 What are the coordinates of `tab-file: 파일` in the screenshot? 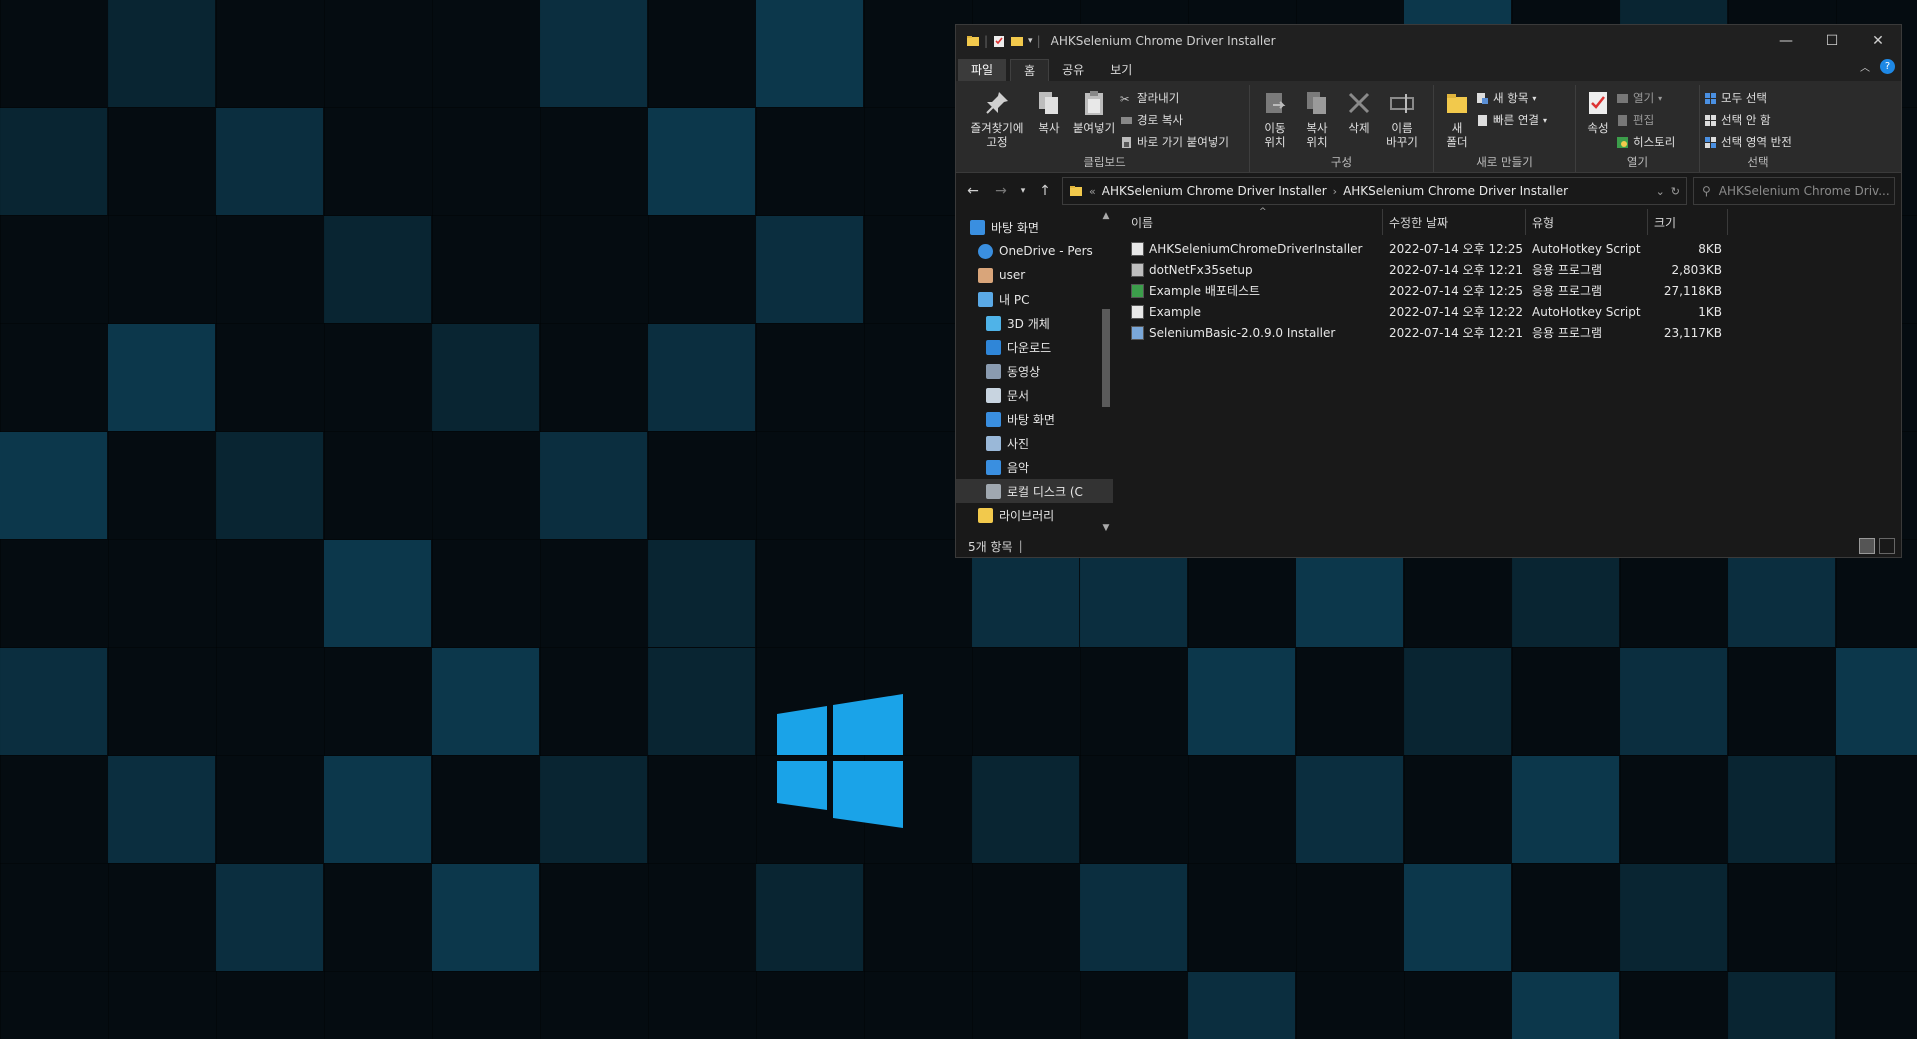 It's located at (982, 70).